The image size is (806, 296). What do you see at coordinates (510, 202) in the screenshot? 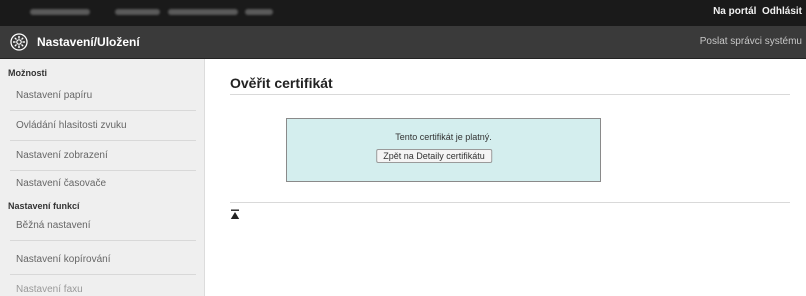
I see `content-divider` at bounding box center [510, 202].